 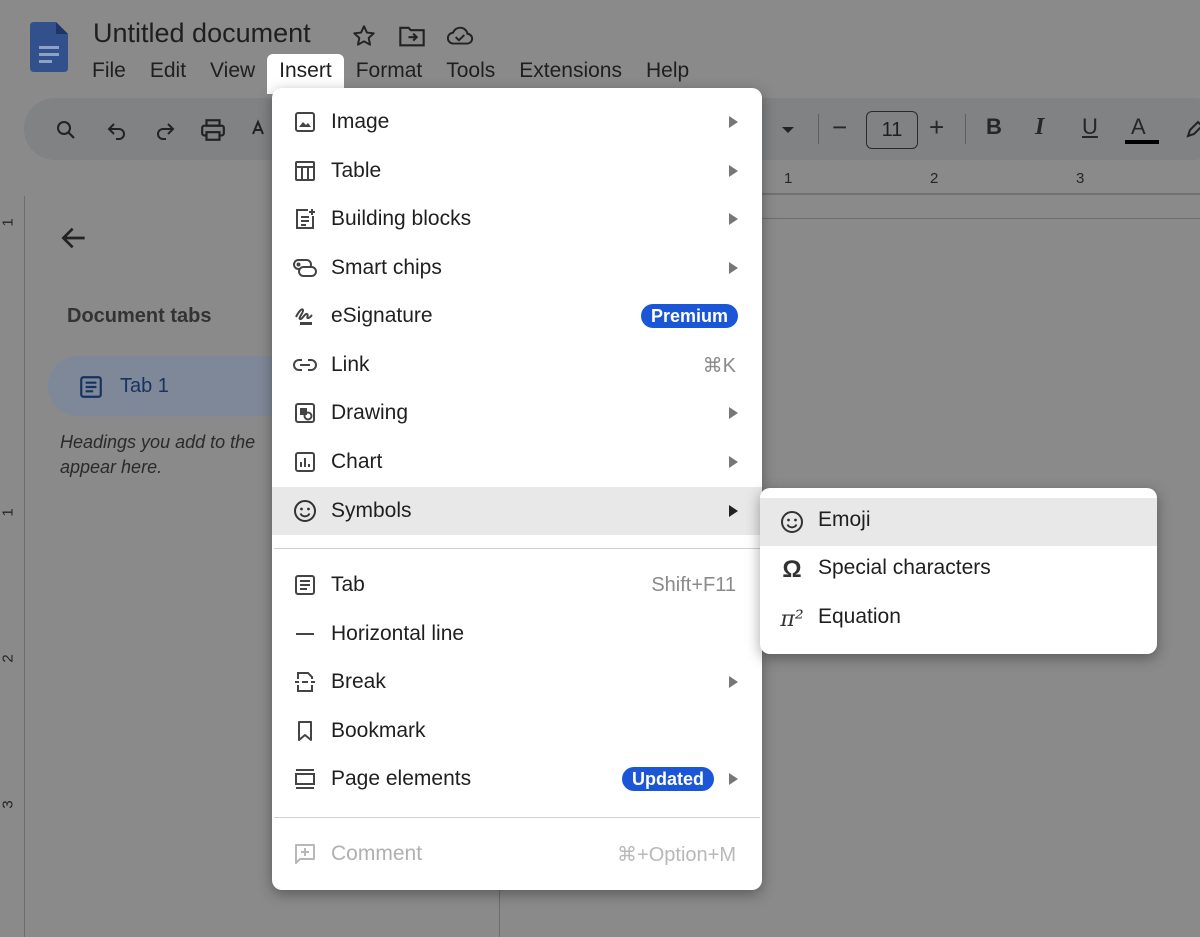 I want to click on redo-icon, so click(x=165, y=130).